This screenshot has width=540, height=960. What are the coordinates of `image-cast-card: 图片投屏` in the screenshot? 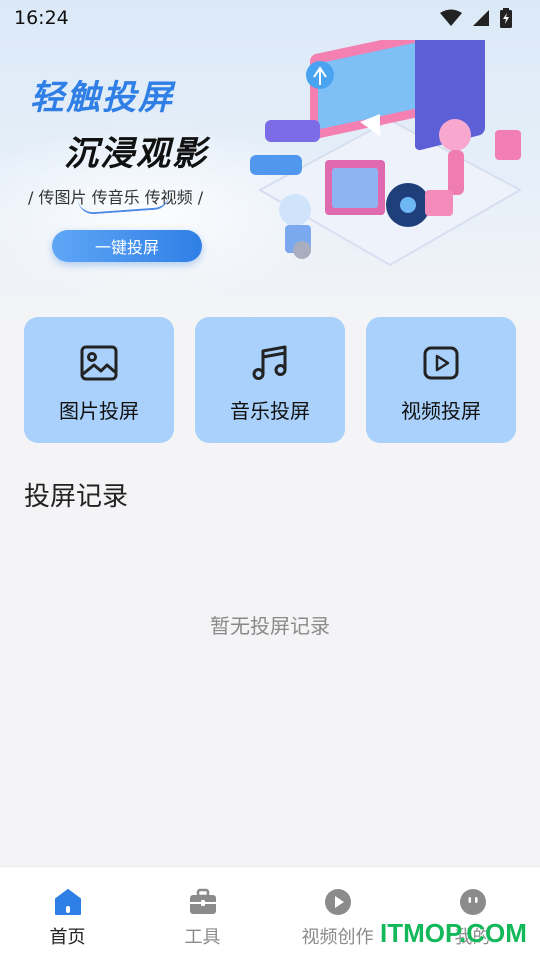 It's located at (99, 380).